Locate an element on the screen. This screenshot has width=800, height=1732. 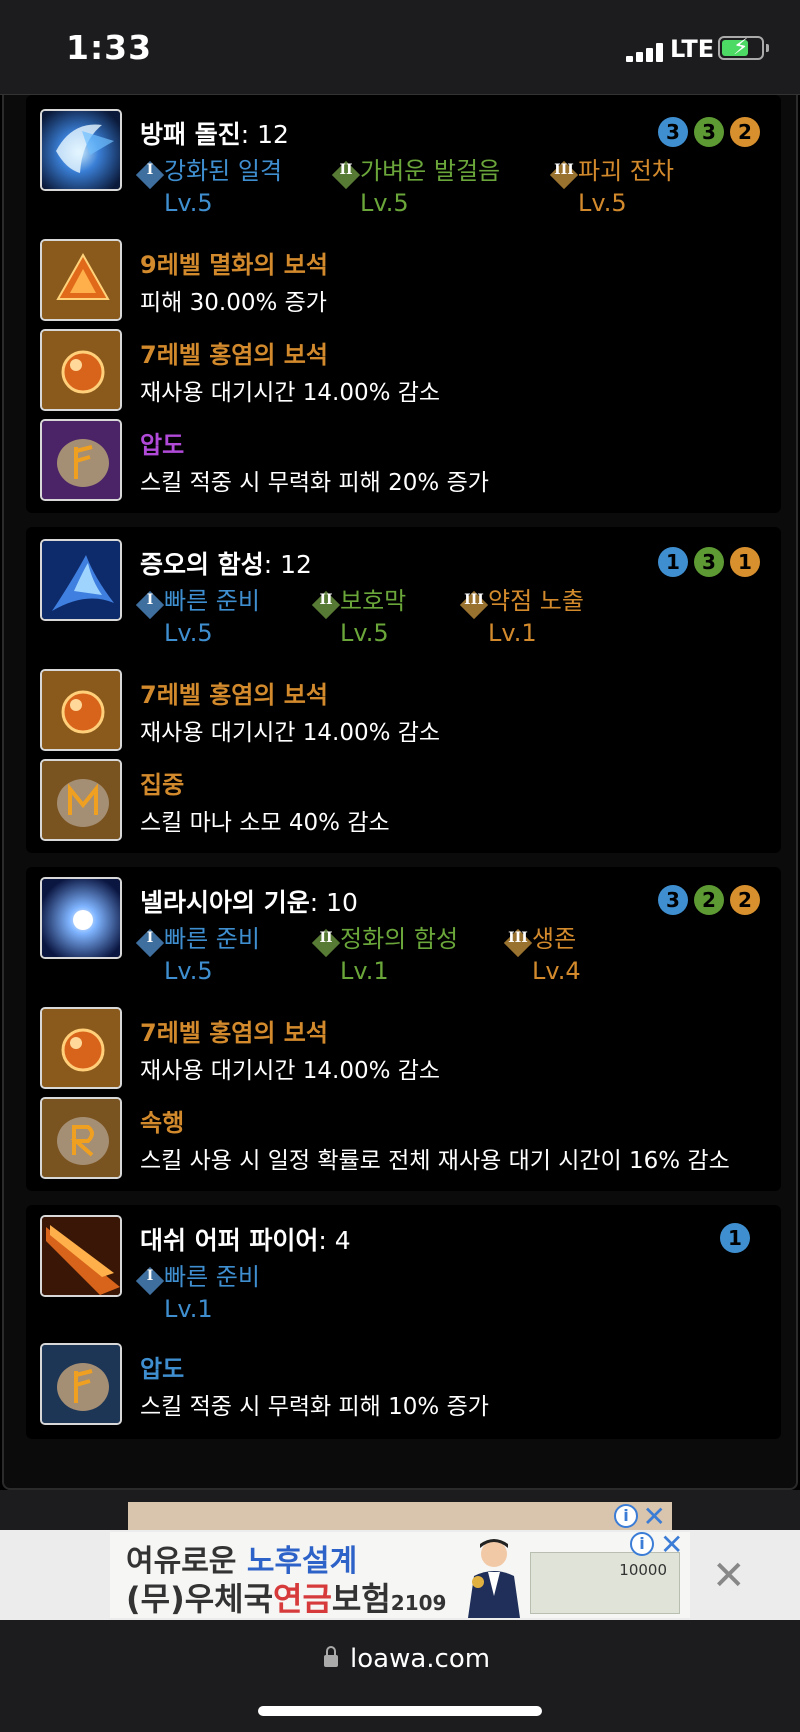
network-type: LTE is located at coordinates (692, 49).